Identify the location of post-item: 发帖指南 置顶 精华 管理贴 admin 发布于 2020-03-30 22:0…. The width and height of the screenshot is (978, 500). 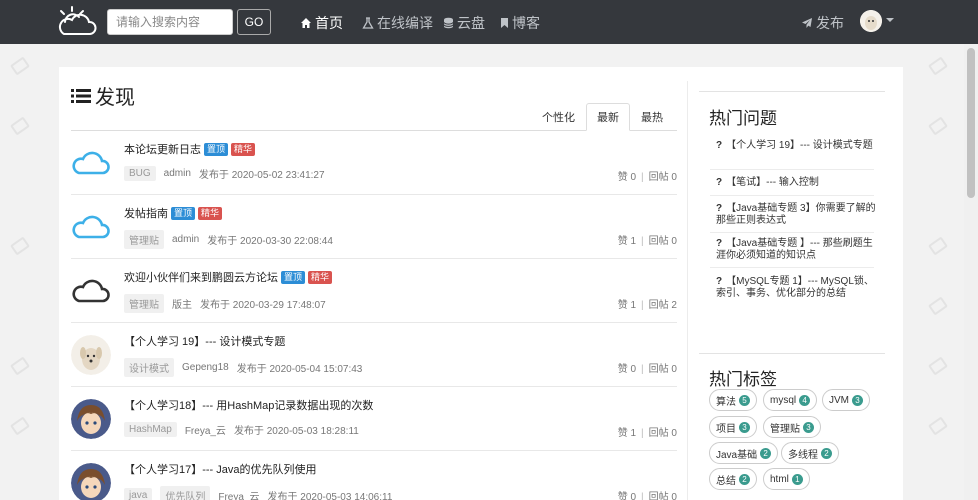
(374, 227).